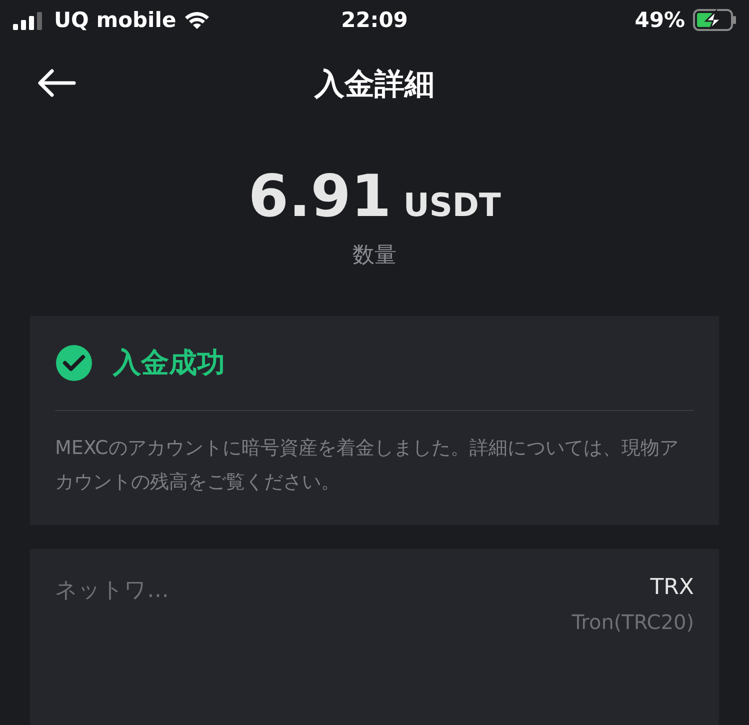 The width and height of the screenshot is (749, 725). What do you see at coordinates (374, 85) in the screenshot?
I see `page-title: 入金詳細` at bounding box center [374, 85].